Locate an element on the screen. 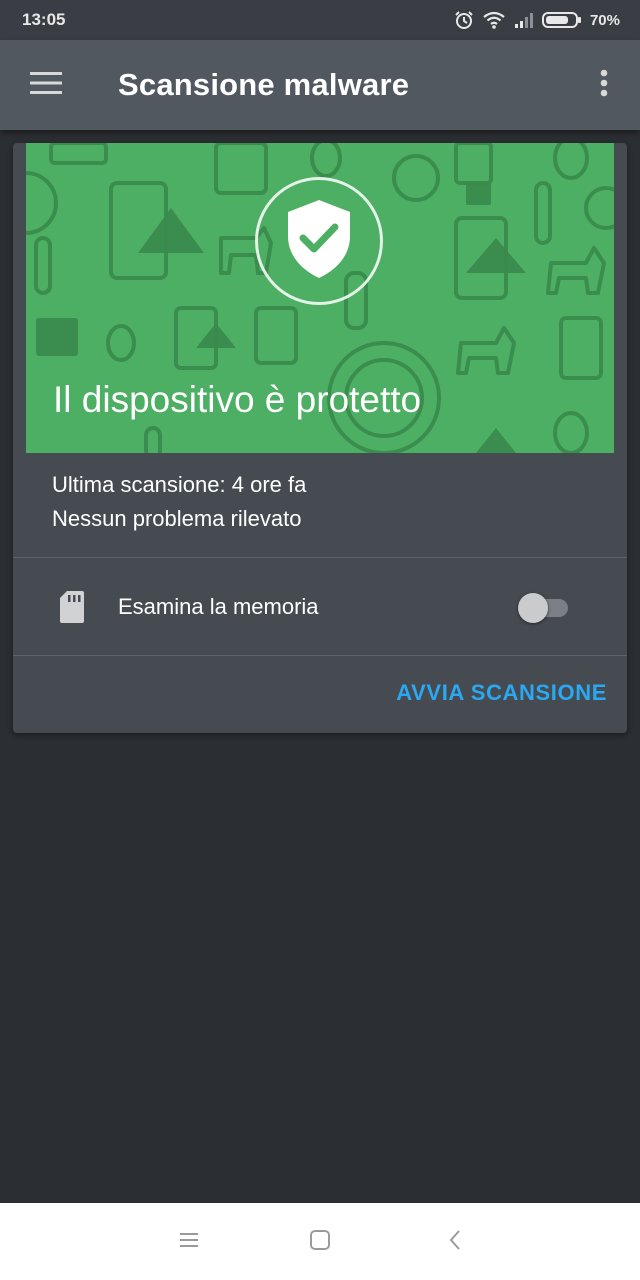 Image resolution: width=640 pixels, height=1280 pixels. shield-ring is located at coordinates (319, 241).